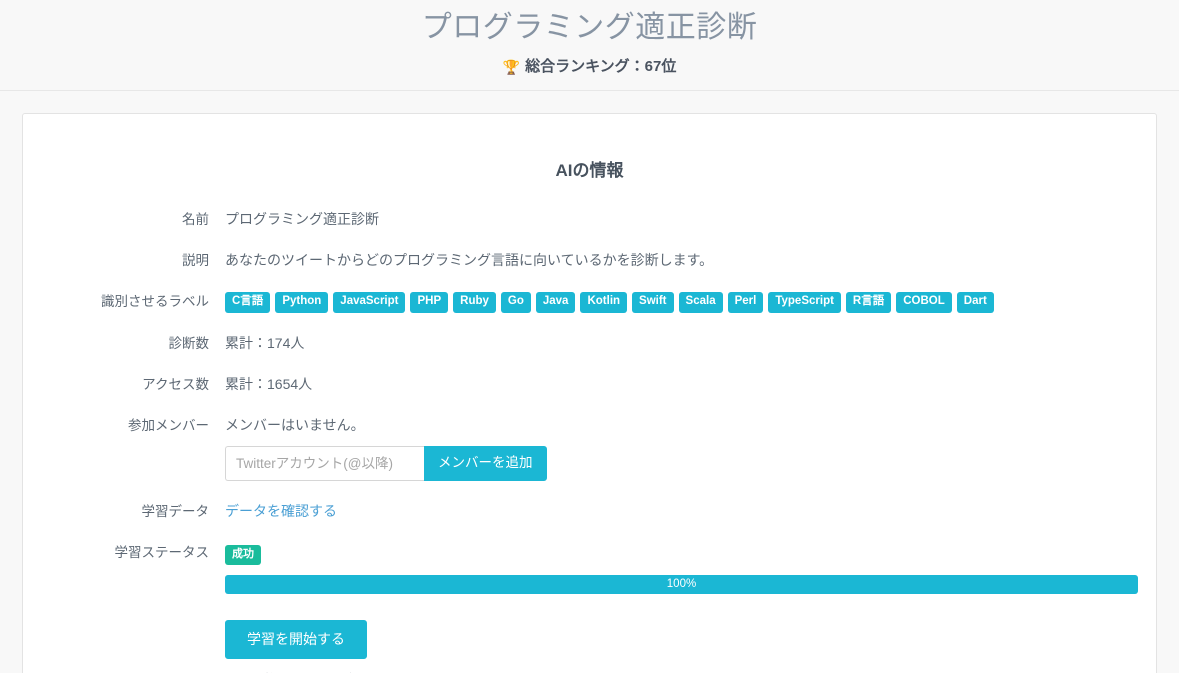 Image resolution: width=1179 pixels, height=673 pixels. I want to click on add-member-button: メンバーを追加, so click(485, 463).